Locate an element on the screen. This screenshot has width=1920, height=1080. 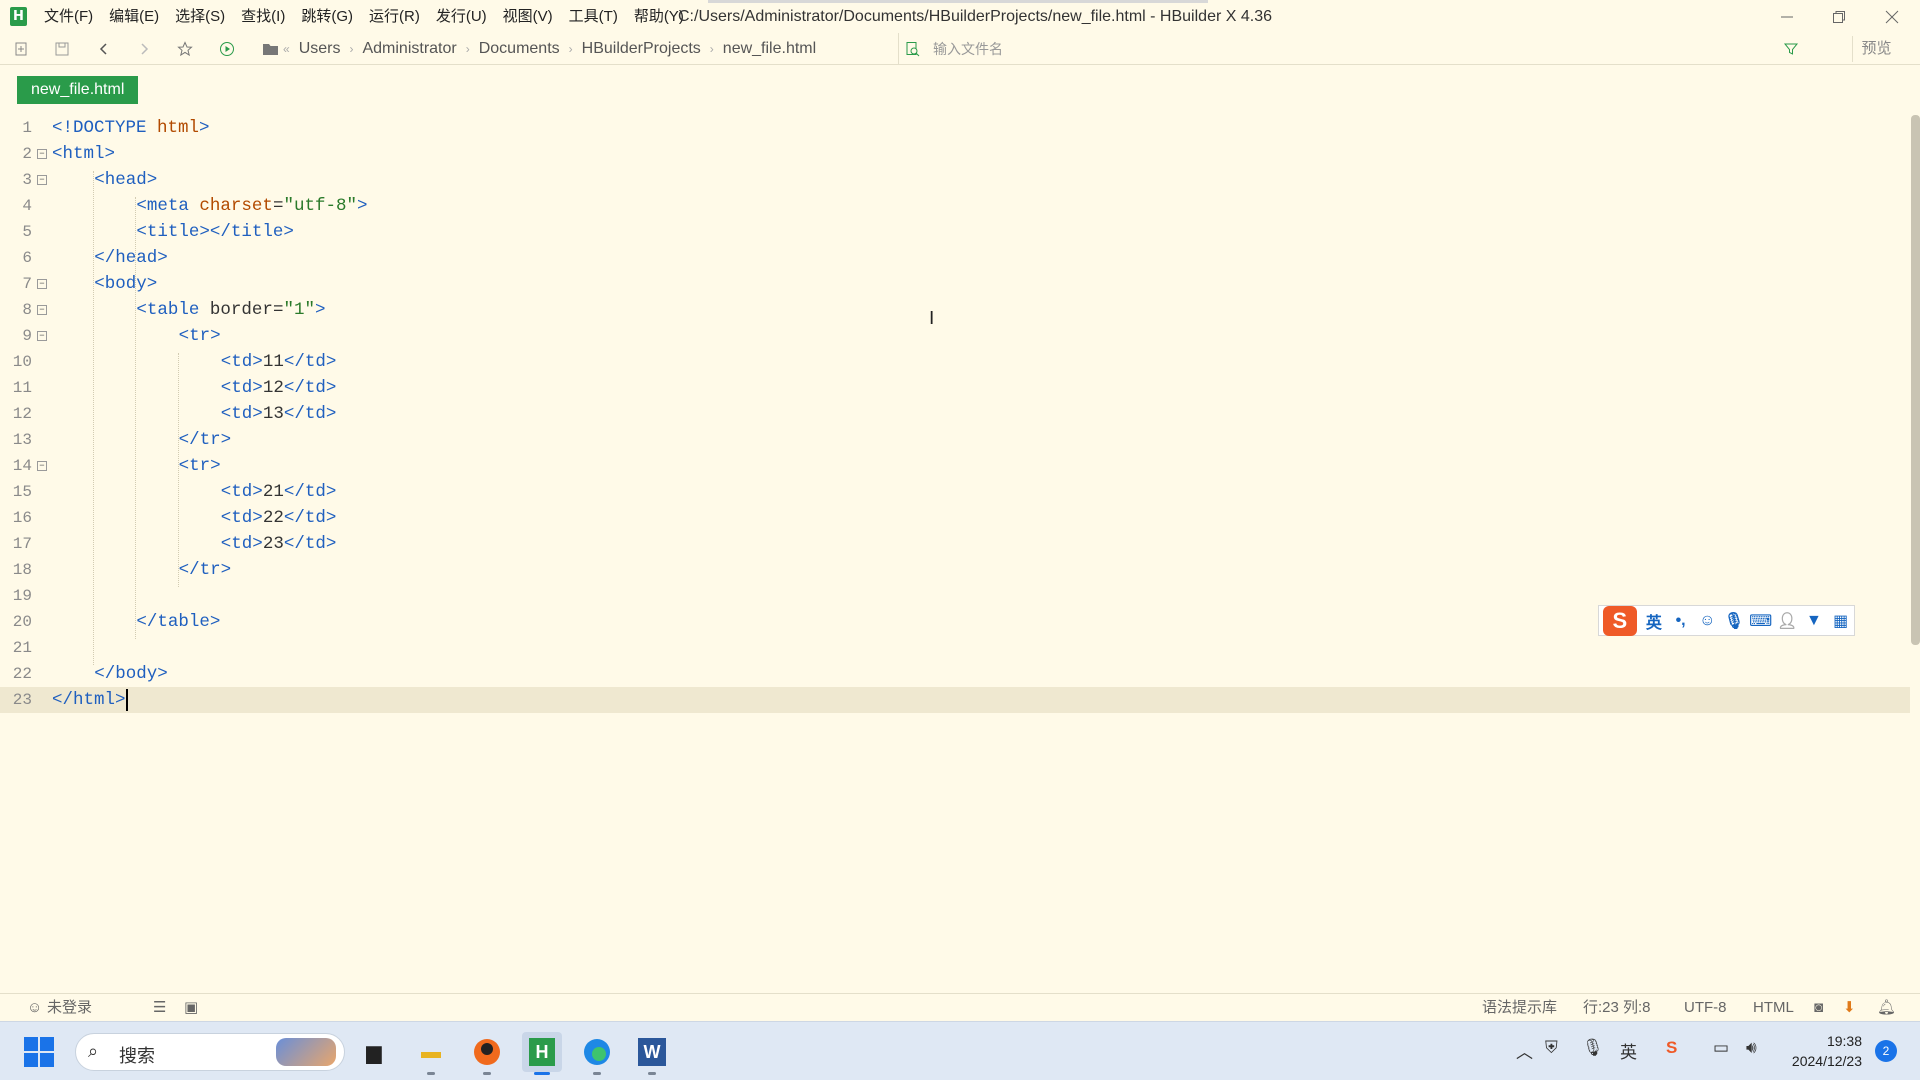
line-number: 9 is located at coordinates (16, 336).